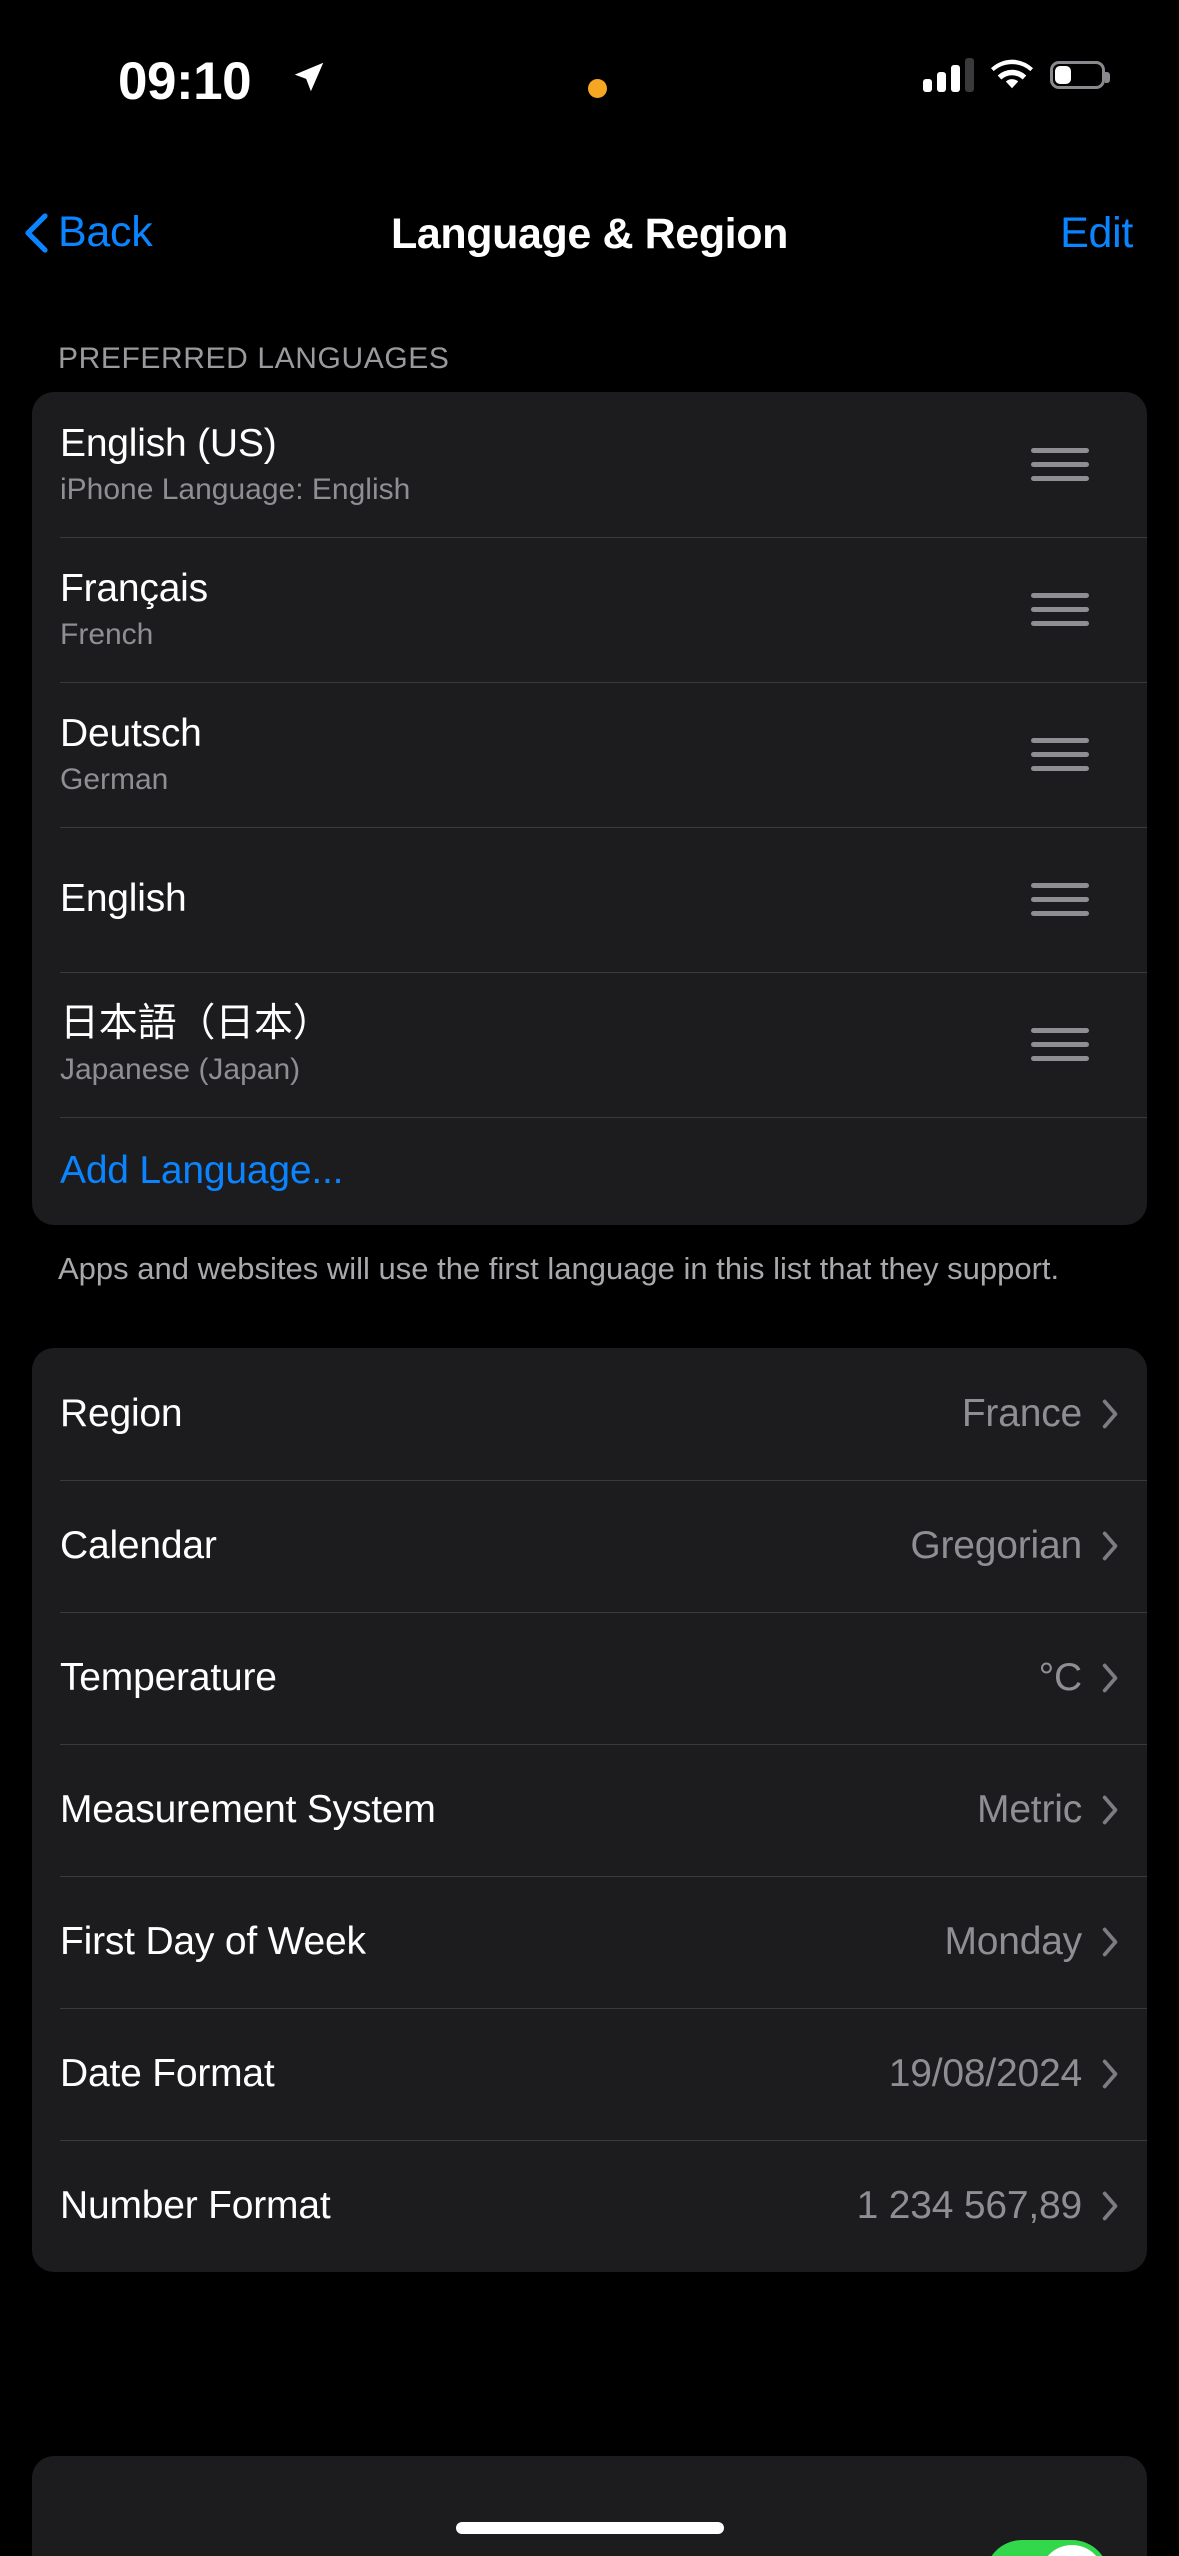  What do you see at coordinates (589, 1545) in the screenshot?
I see `settings-row-calendar: Calendar Gregorian` at bounding box center [589, 1545].